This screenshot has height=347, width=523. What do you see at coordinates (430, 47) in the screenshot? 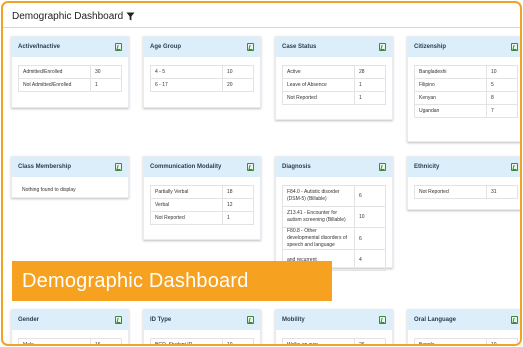
I see `panel-title: Citizenship` at bounding box center [430, 47].